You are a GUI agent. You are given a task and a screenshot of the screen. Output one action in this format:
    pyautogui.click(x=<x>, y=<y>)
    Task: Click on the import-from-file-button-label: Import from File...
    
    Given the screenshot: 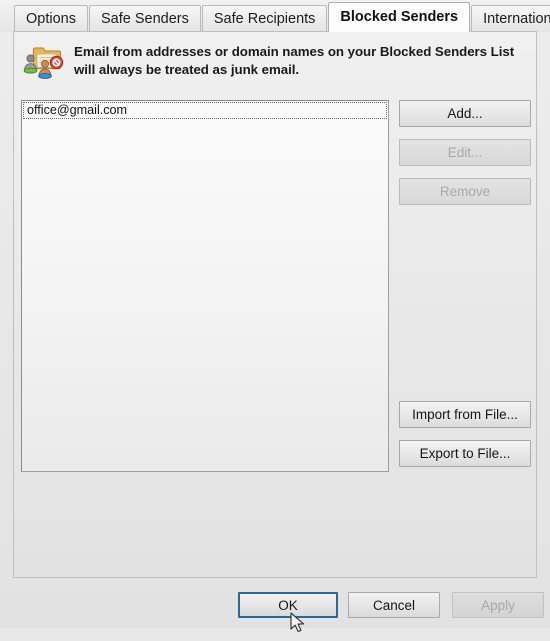 What is the action you would take?
    pyautogui.click(x=465, y=414)
    